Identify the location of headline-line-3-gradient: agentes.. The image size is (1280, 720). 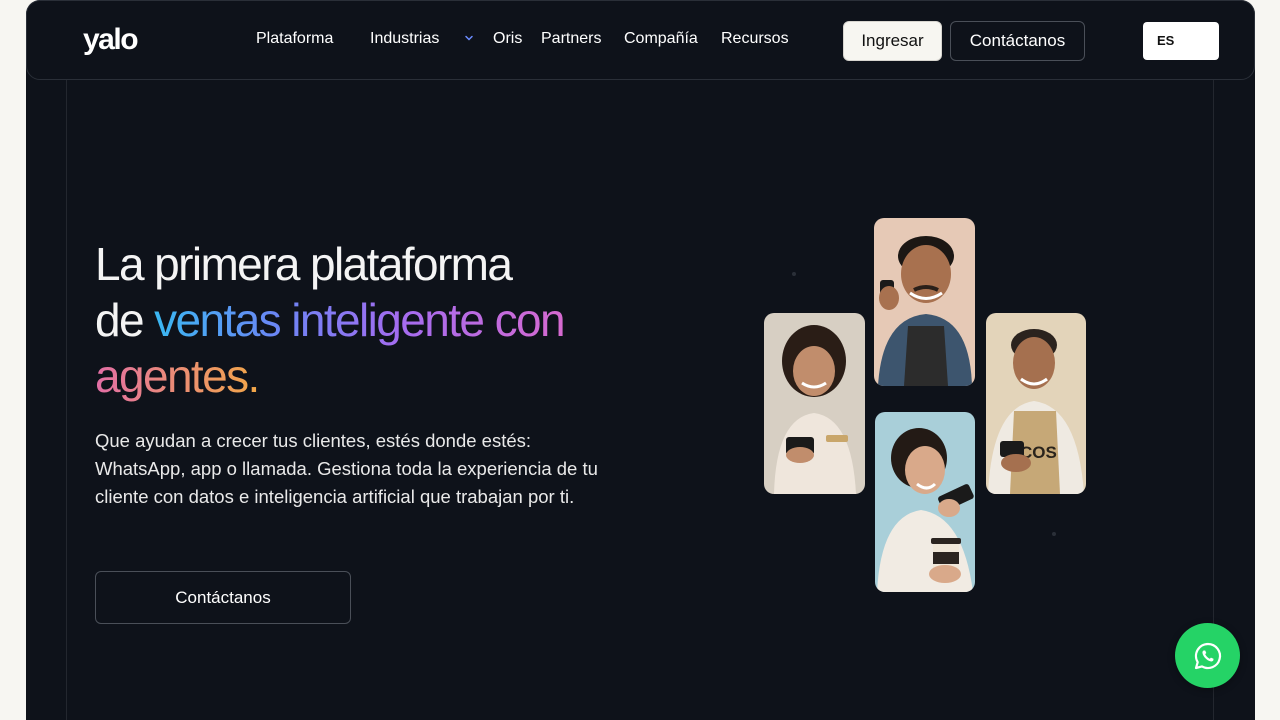
(177, 376).